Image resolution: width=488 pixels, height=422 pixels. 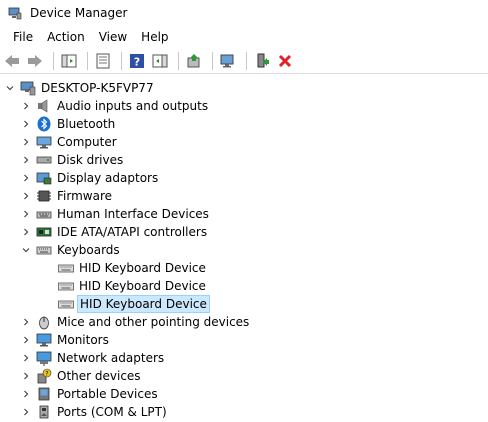 I want to click on tree-category-portable-devices: Portable Devices, so click(x=244, y=394).